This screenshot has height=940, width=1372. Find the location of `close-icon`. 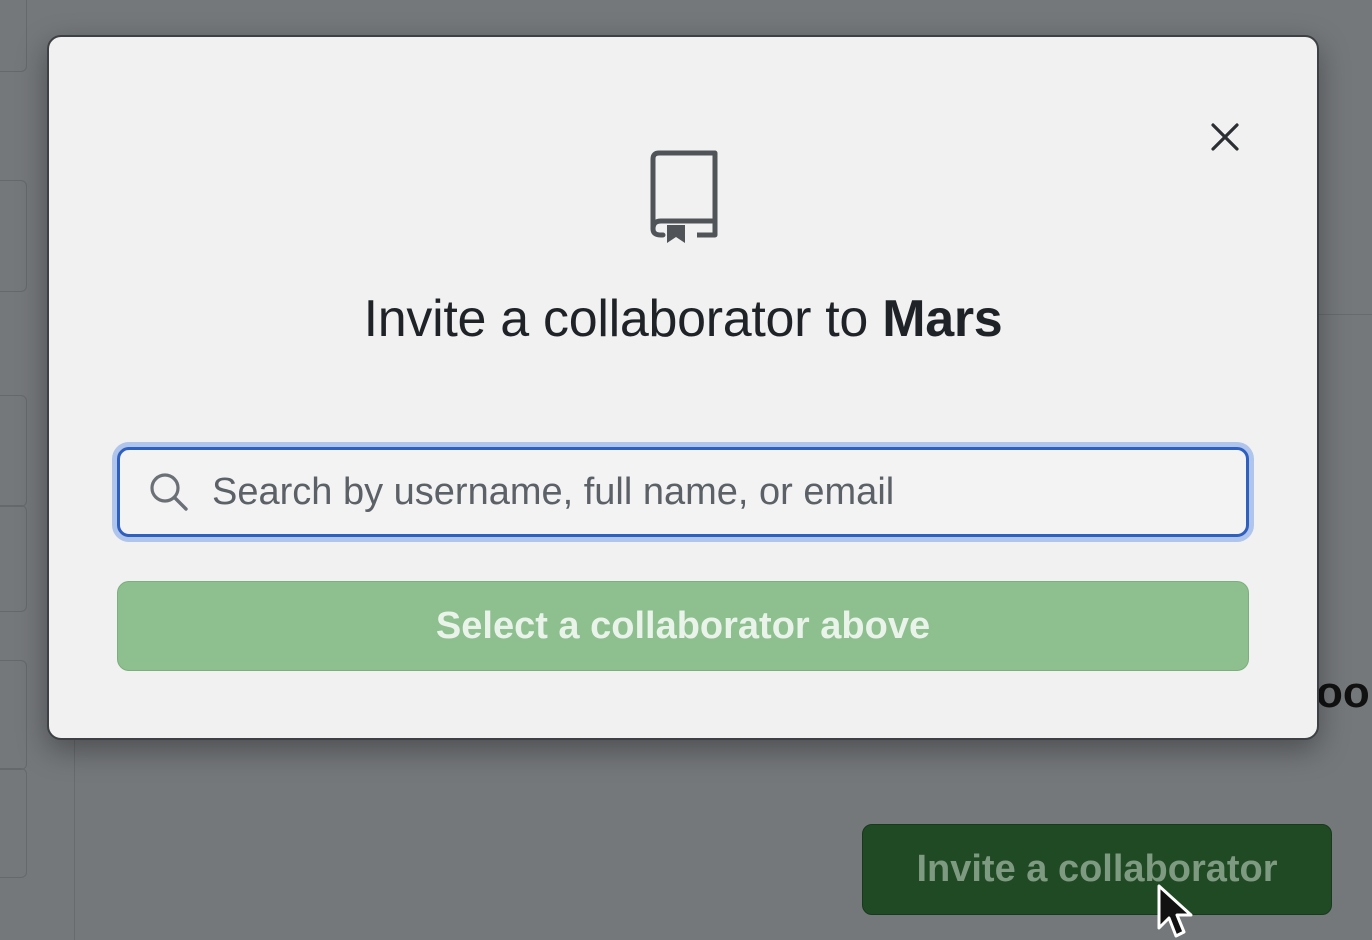

close-icon is located at coordinates (1225, 137).